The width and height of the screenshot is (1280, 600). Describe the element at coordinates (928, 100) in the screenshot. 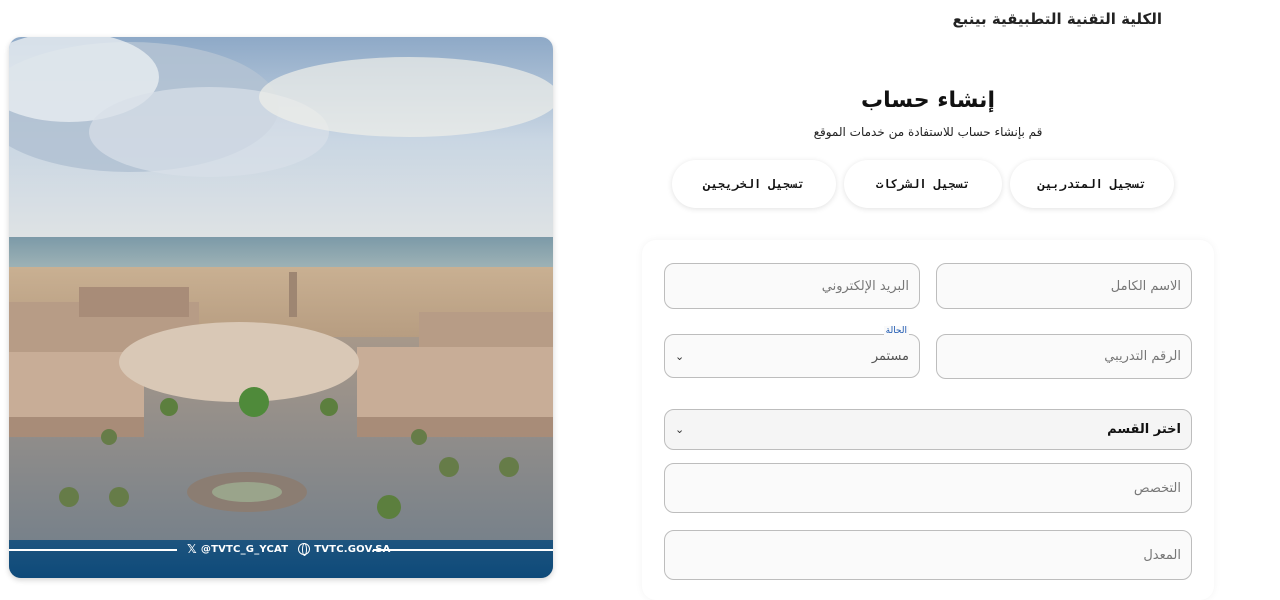

I see `page-title: إنشاء حساب` at that location.